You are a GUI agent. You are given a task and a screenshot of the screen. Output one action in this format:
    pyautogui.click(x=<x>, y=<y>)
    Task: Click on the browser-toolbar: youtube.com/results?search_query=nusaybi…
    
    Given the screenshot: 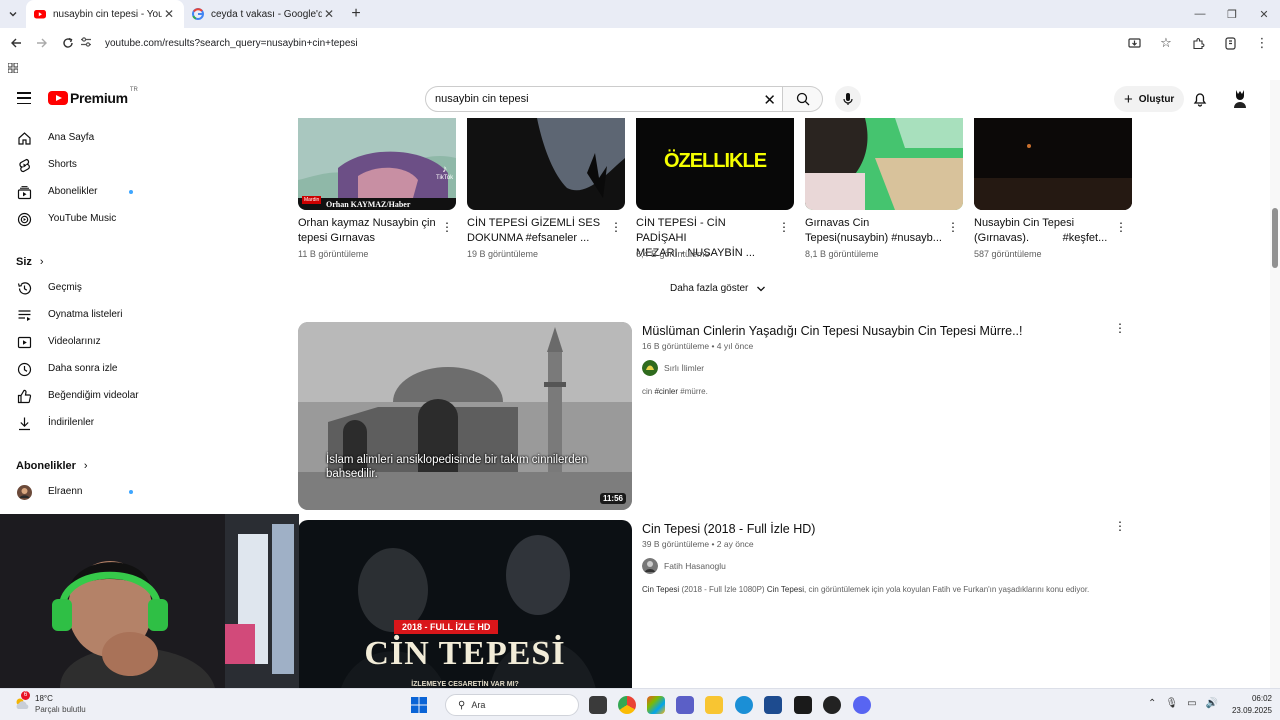 What is the action you would take?
    pyautogui.click(x=640, y=43)
    